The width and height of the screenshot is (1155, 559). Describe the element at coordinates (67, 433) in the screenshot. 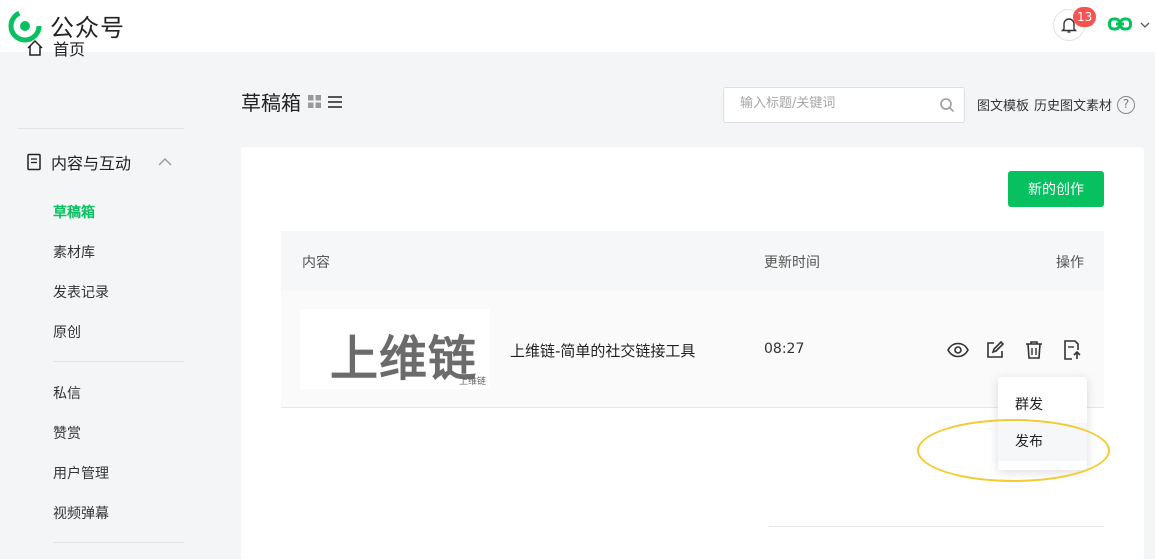

I see `sidebar-item-rewards: 赞赏` at that location.